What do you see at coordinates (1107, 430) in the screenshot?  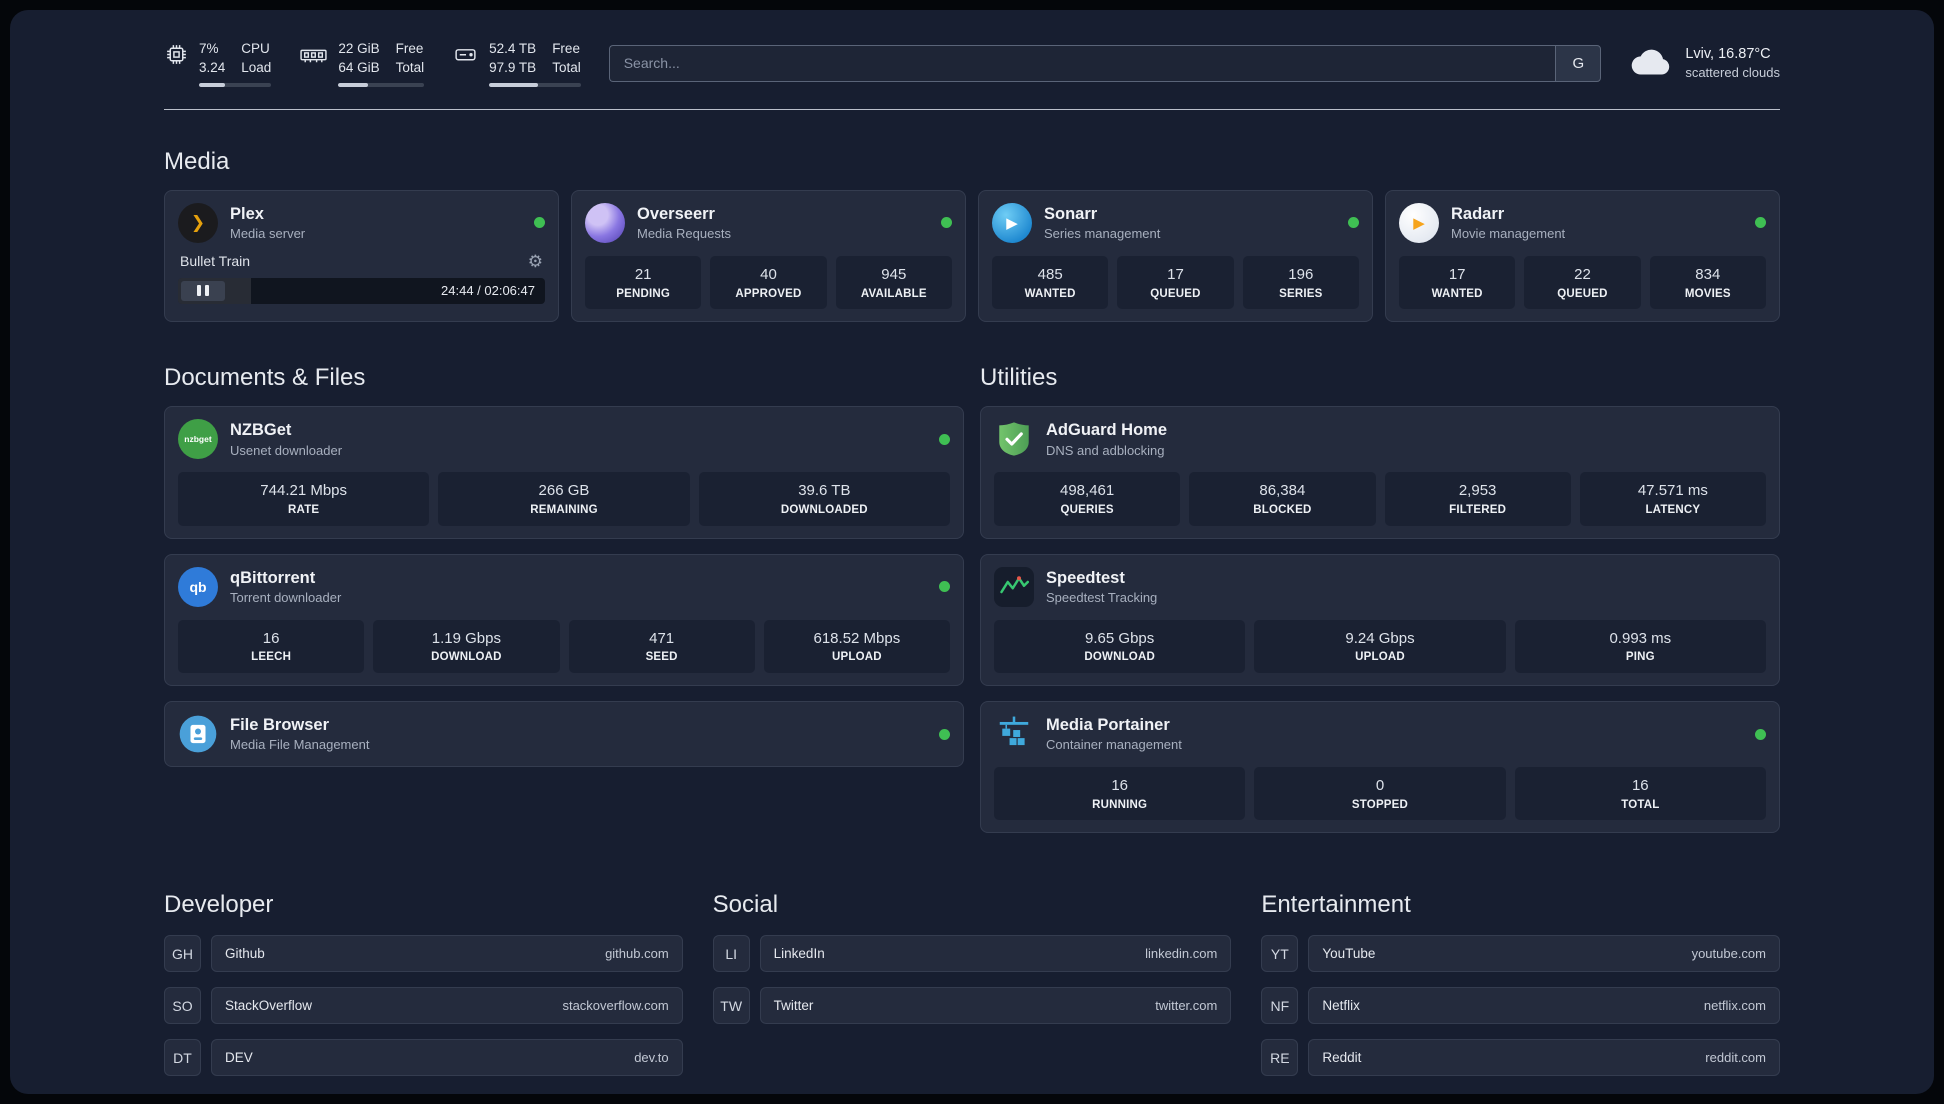 I see `app-name: AdGuard Home` at bounding box center [1107, 430].